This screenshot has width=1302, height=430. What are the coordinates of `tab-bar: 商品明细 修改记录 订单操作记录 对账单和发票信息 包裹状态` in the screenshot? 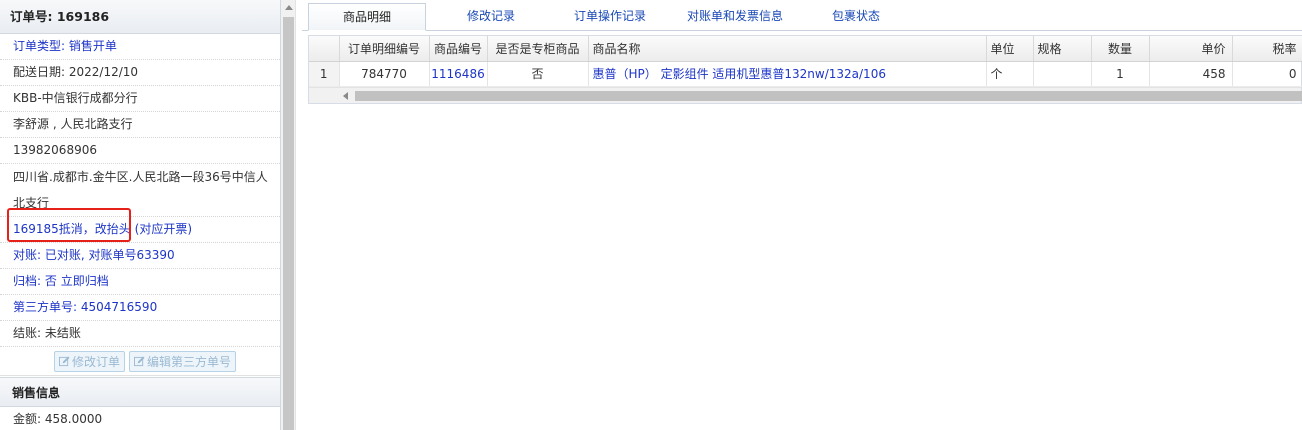 It's located at (802, 15).